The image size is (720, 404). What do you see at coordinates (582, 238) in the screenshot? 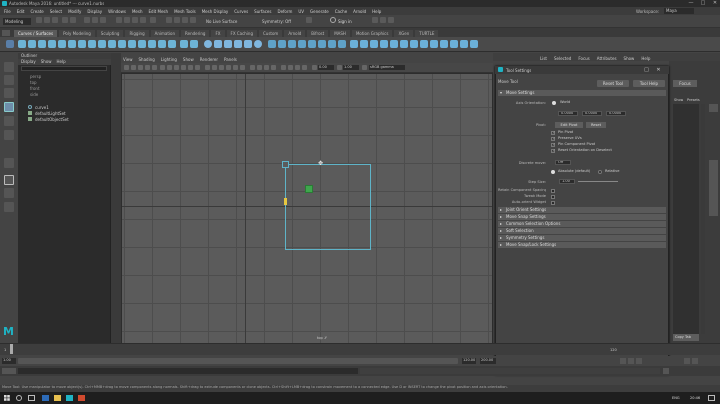
I see `section-symmetry: Symmetry Settings` at bounding box center [582, 238].